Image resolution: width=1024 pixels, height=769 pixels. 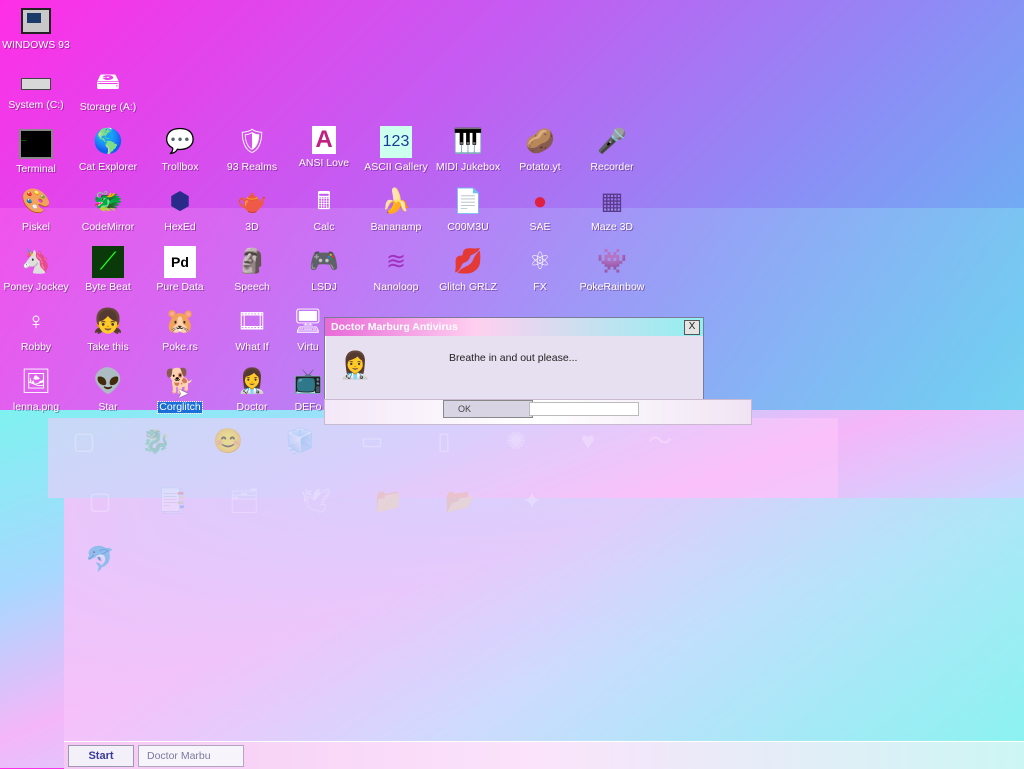 What do you see at coordinates (36, 321) in the screenshot?
I see `stickman-icon: ♀` at bounding box center [36, 321].